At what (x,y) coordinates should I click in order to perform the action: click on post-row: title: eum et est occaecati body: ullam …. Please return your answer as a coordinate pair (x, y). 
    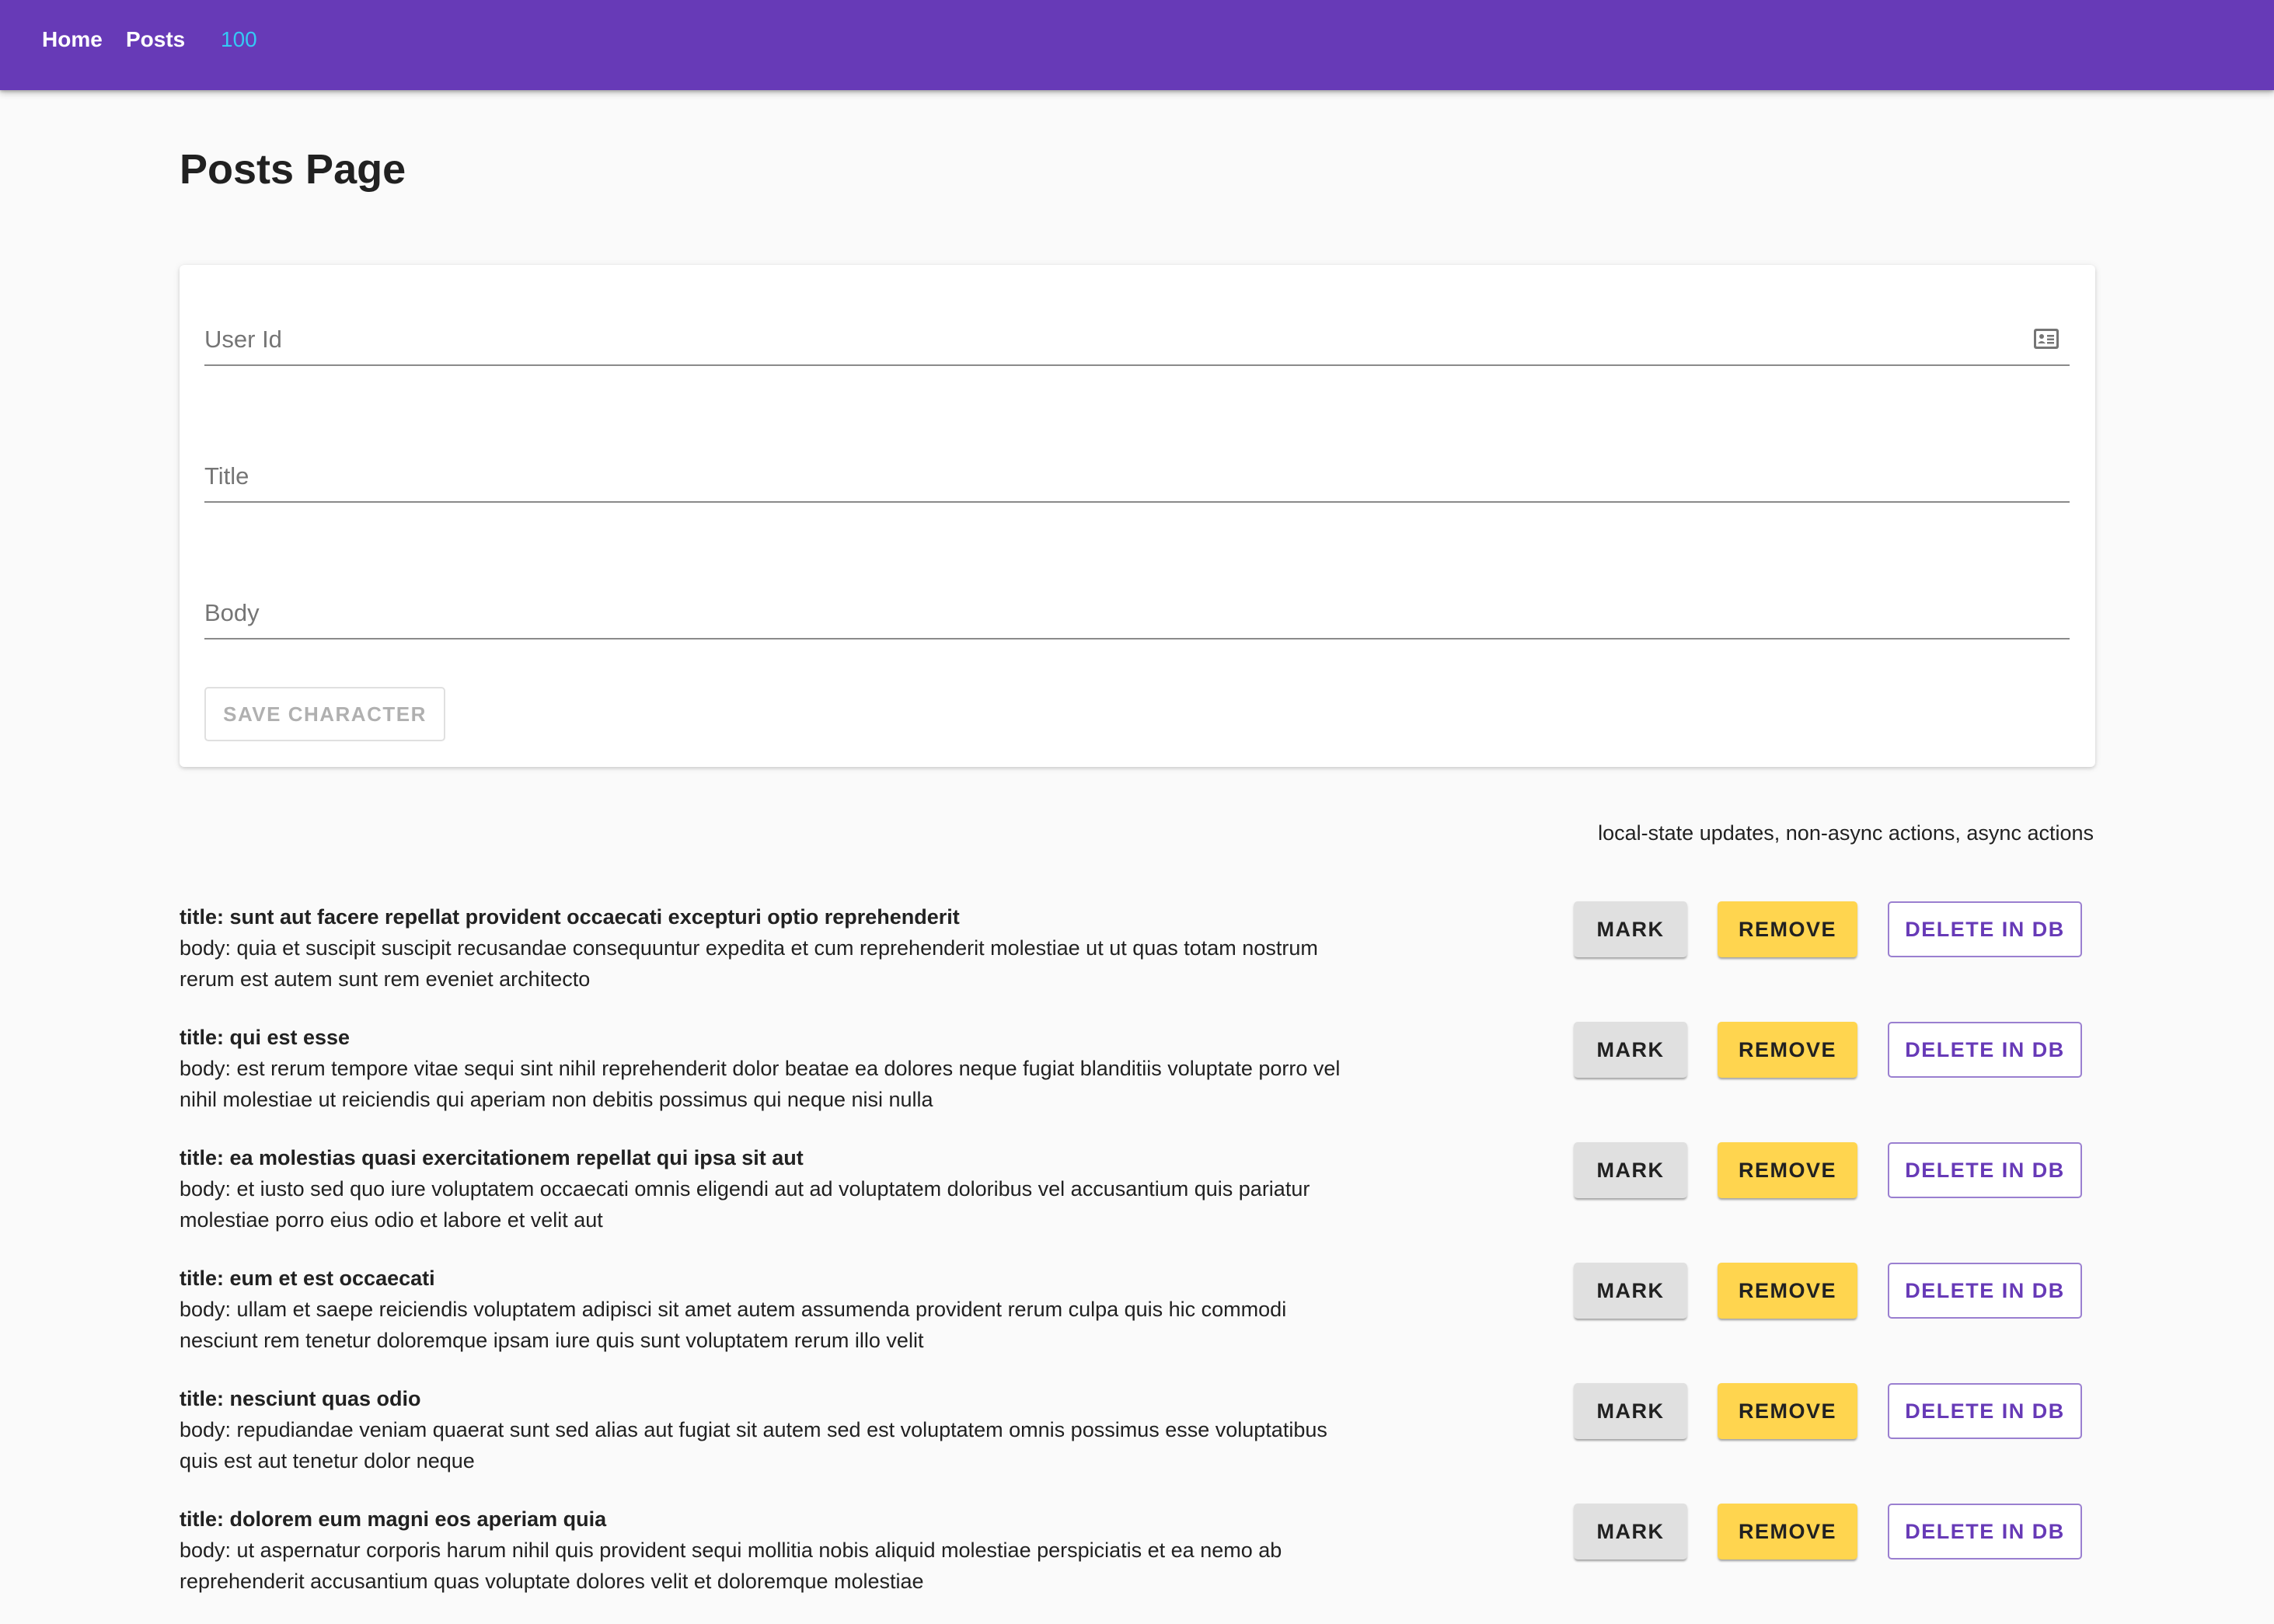
    Looking at the image, I should click on (1137, 1323).